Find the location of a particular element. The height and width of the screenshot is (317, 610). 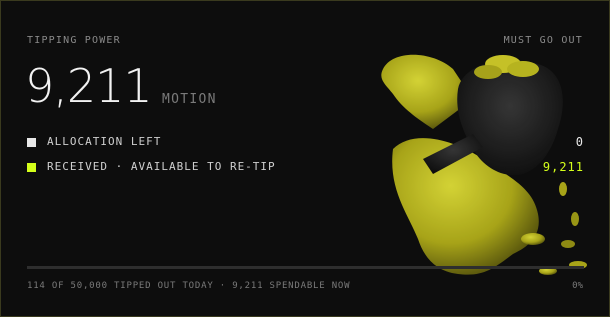

received-label: RECEIVED · AVAILABLE TO RE-TIP is located at coordinates (161, 166).